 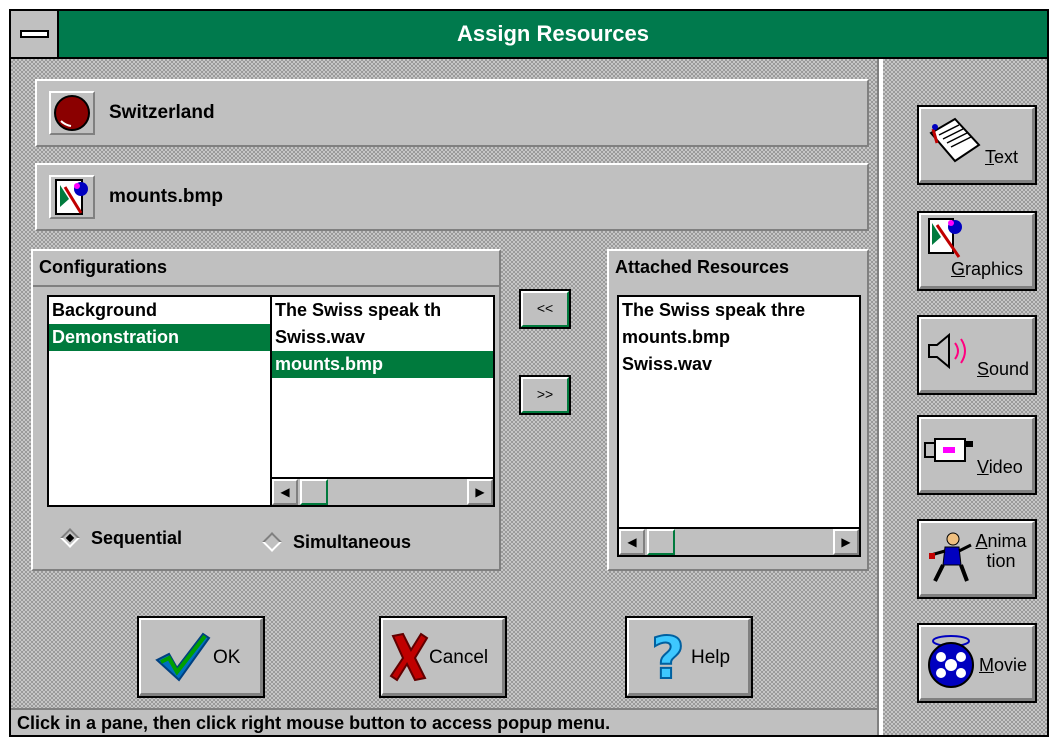 I want to click on resource-bar: mounts.bmp, so click(x=452, y=197).